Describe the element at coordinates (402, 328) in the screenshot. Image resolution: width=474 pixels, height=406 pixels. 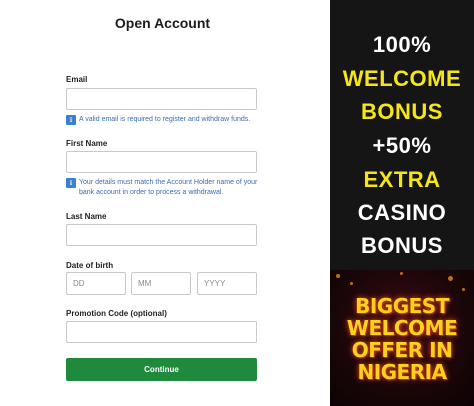
I see `banner-line-welcome: WELCOME` at that location.